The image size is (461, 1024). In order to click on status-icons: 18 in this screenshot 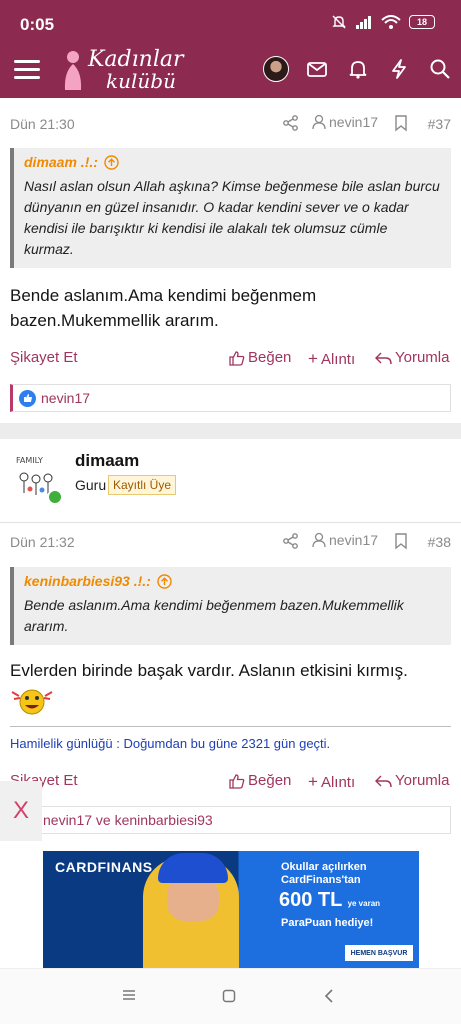, I will do `click(383, 22)`.